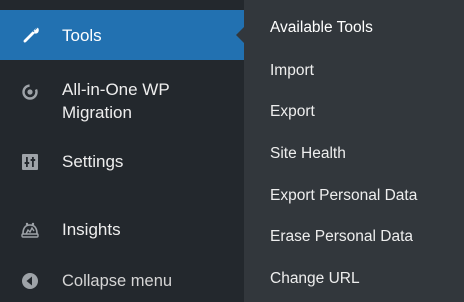  I want to click on sidebar-item-label: Insights, so click(91, 229).